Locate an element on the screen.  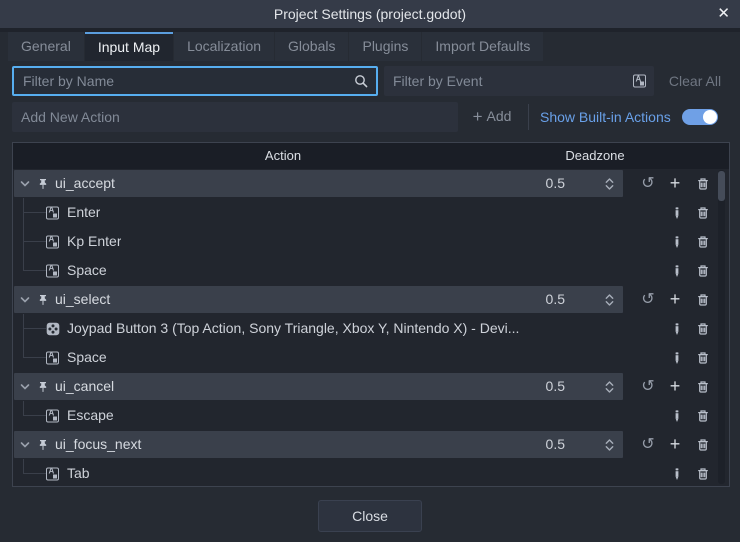
add-action-input is located at coordinates (235, 117).